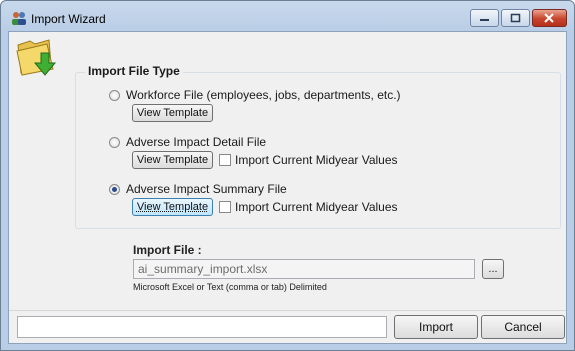 The image size is (575, 351). I want to click on checkbox-midyear-detail: Import Current Midyear Values, so click(308, 160).